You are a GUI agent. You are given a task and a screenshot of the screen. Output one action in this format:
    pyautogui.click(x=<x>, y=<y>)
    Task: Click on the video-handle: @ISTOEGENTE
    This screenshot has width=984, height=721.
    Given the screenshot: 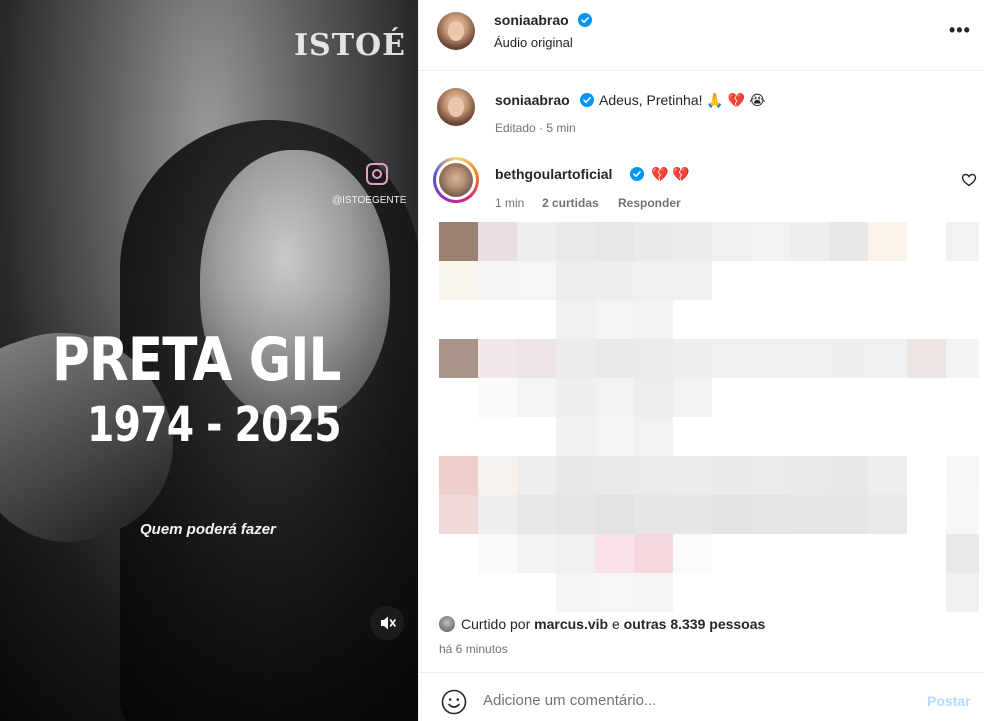 What is the action you would take?
    pyautogui.click(x=369, y=200)
    